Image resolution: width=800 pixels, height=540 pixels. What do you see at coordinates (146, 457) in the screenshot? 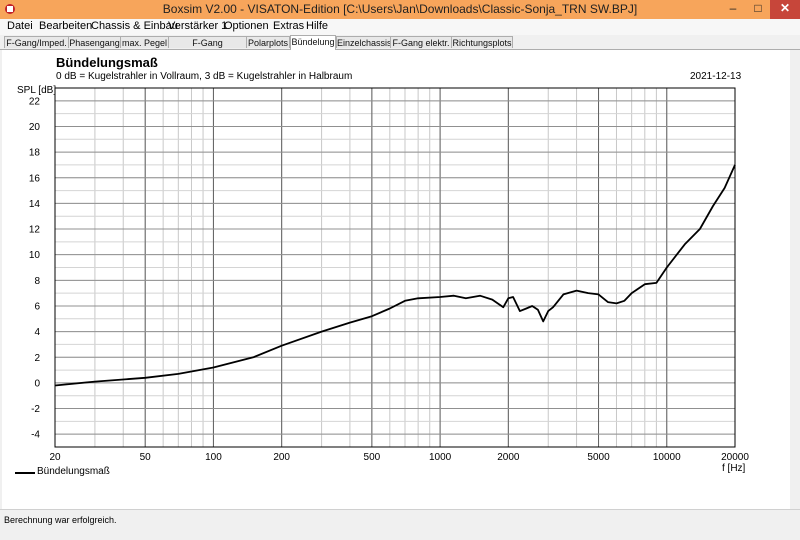
I see `x-tick-label: 50` at bounding box center [146, 457].